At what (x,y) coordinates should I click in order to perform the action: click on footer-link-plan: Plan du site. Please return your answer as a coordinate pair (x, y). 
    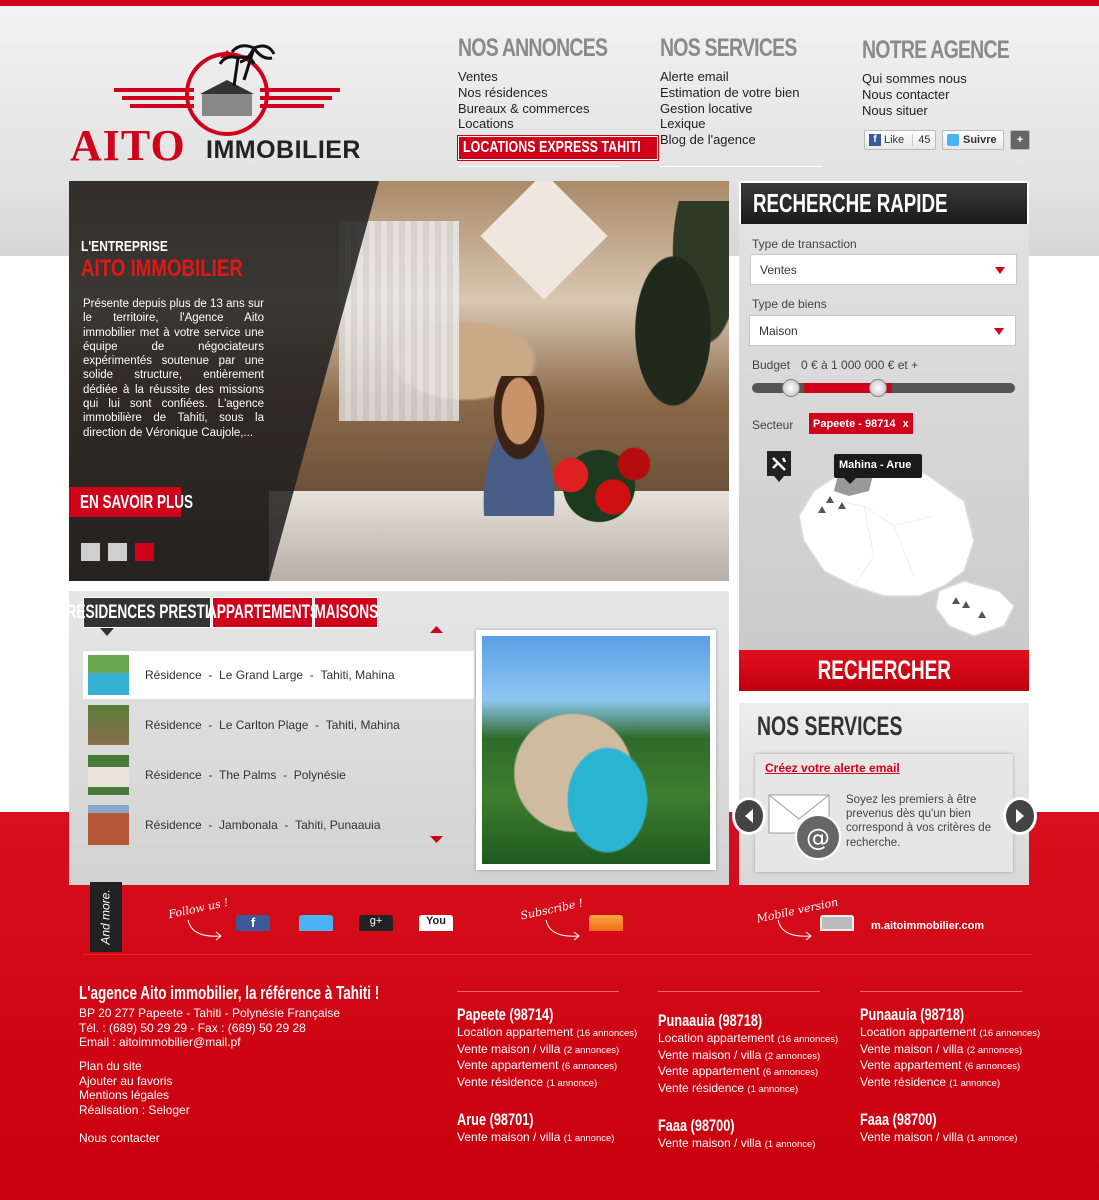
    Looking at the image, I should click on (134, 1066).